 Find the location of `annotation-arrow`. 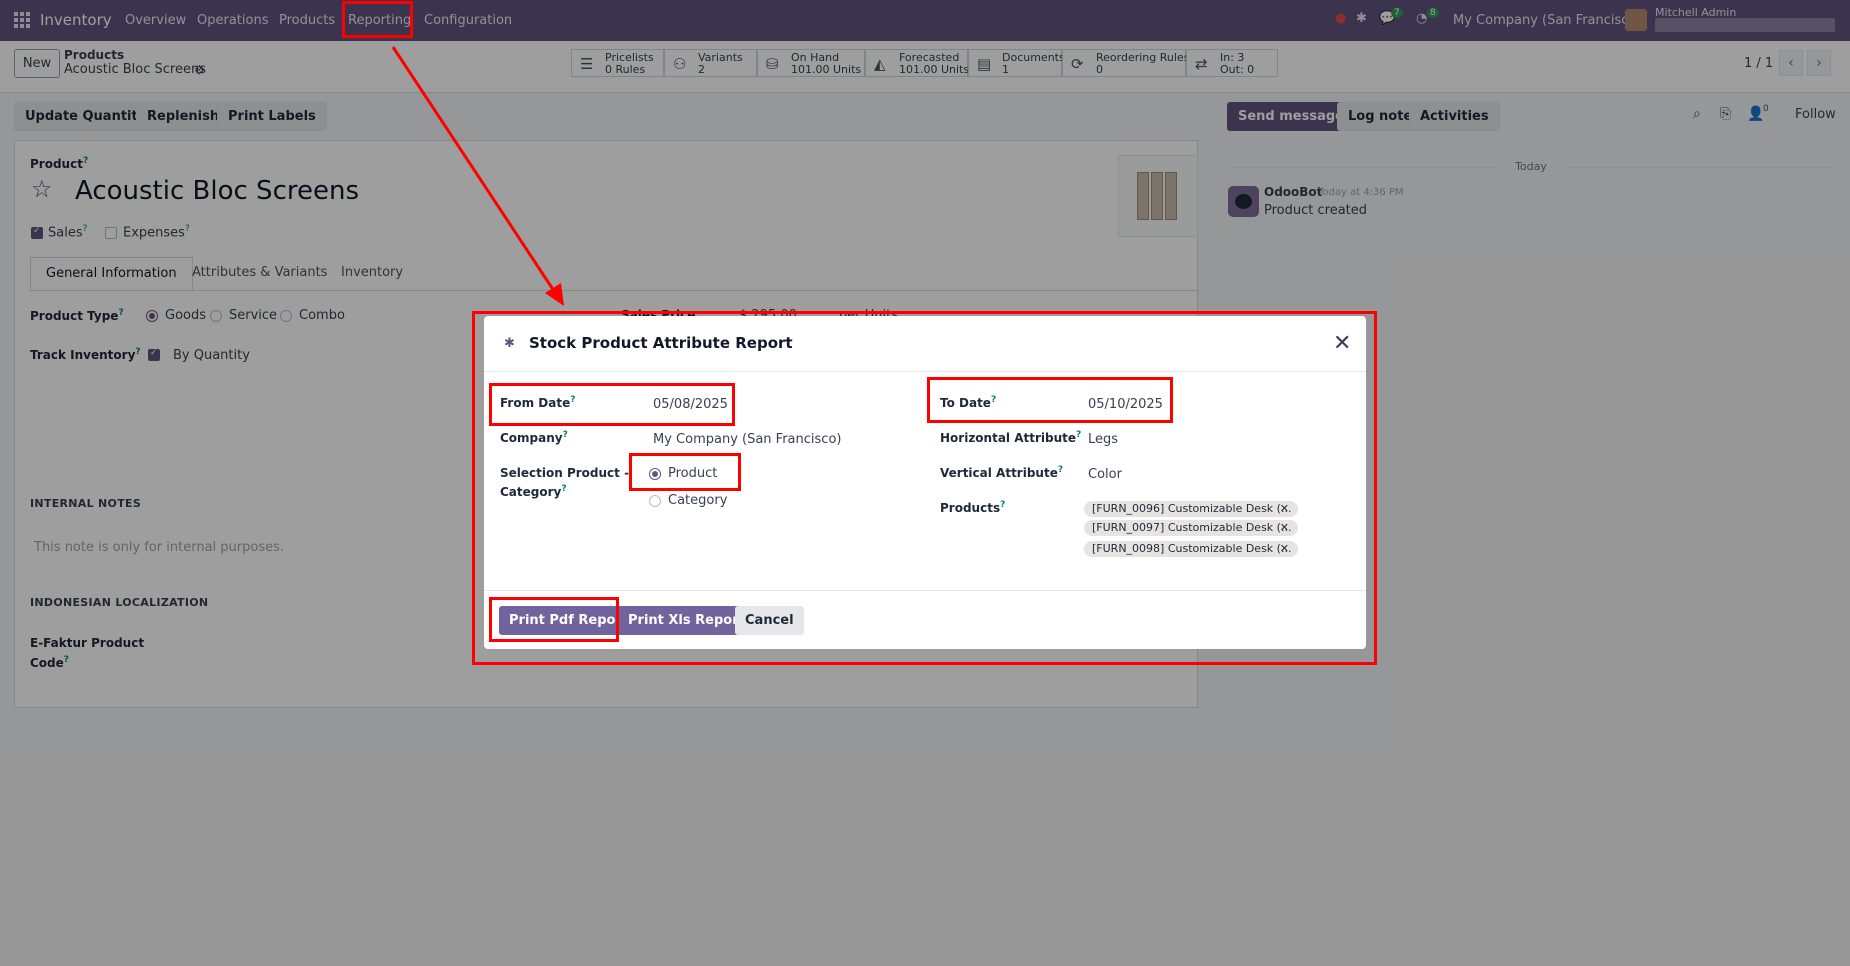

annotation-arrow is located at coordinates (477, 176).